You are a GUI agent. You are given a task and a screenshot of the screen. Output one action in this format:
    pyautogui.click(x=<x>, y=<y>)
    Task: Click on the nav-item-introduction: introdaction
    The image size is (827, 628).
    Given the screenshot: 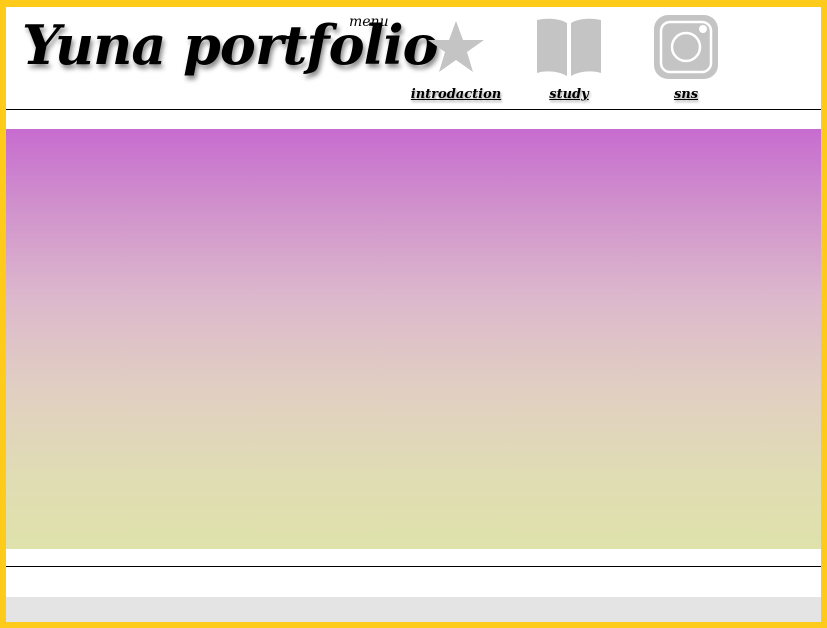 What is the action you would take?
    pyautogui.click(x=456, y=59)
    